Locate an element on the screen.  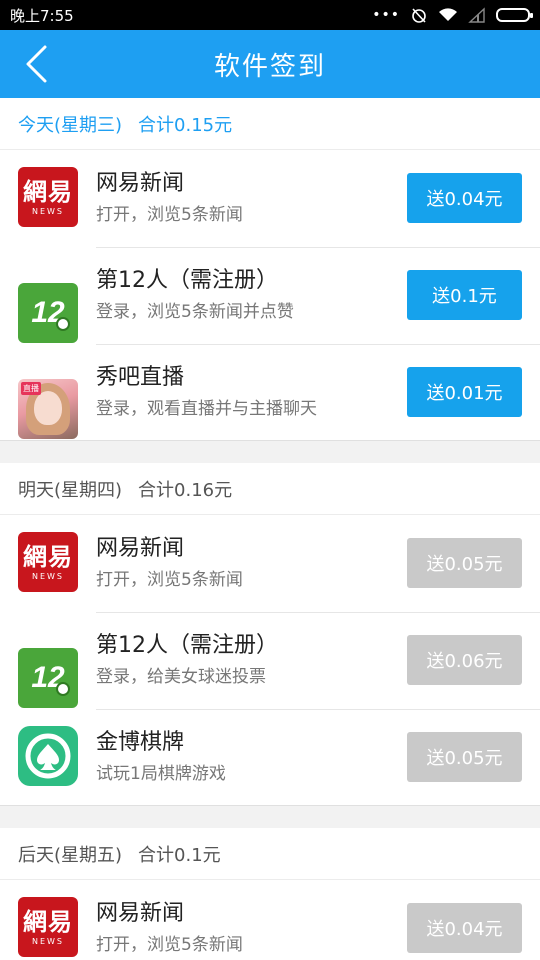
list-item: 直播 秀吧直播 登录，观看直播并与主播聊天 送0.01元 is located at coordinates (270, 392).